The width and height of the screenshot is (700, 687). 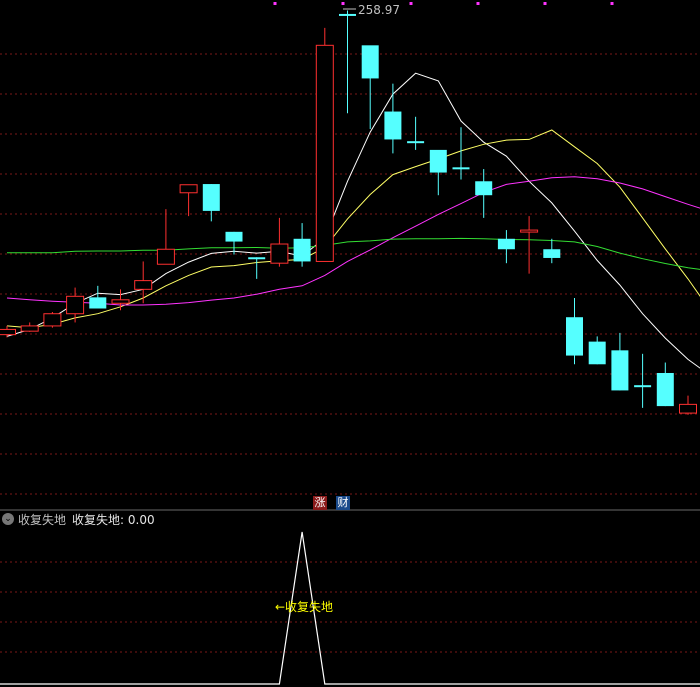 What do you see at coordinates (8, 519) in the screenshot?
I see `chevron-down-icon: ⌄` at bounding box center [8, 519].